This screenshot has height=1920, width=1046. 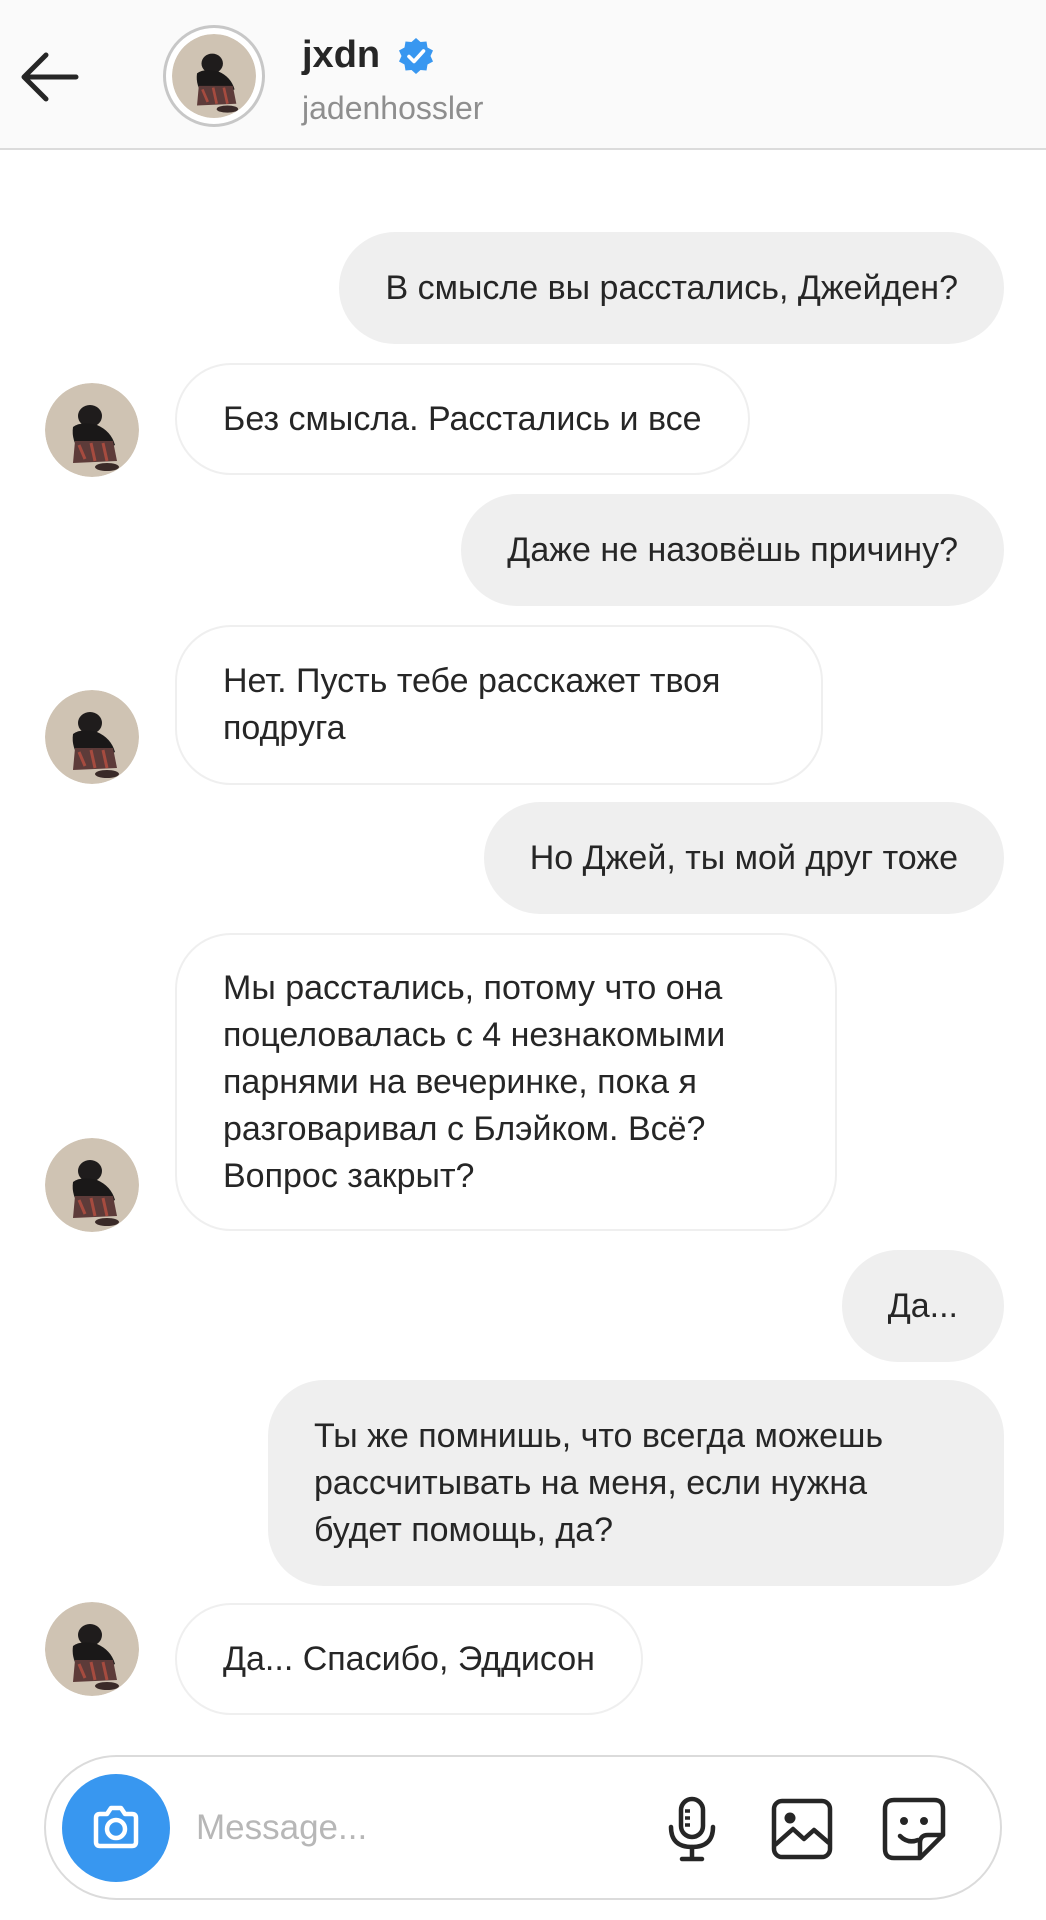 I want to click on camera-button, so click(x=116, y=1828).